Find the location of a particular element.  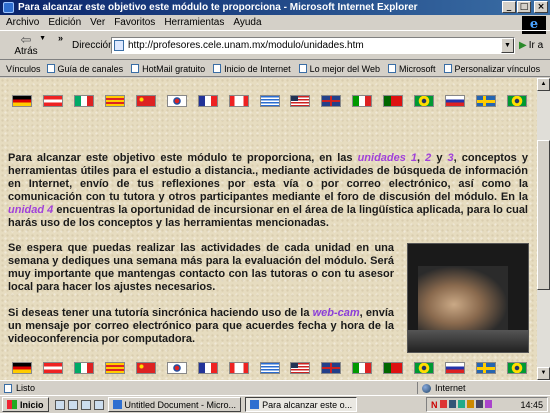

flag-row-top is located at coordinates (269, 101).